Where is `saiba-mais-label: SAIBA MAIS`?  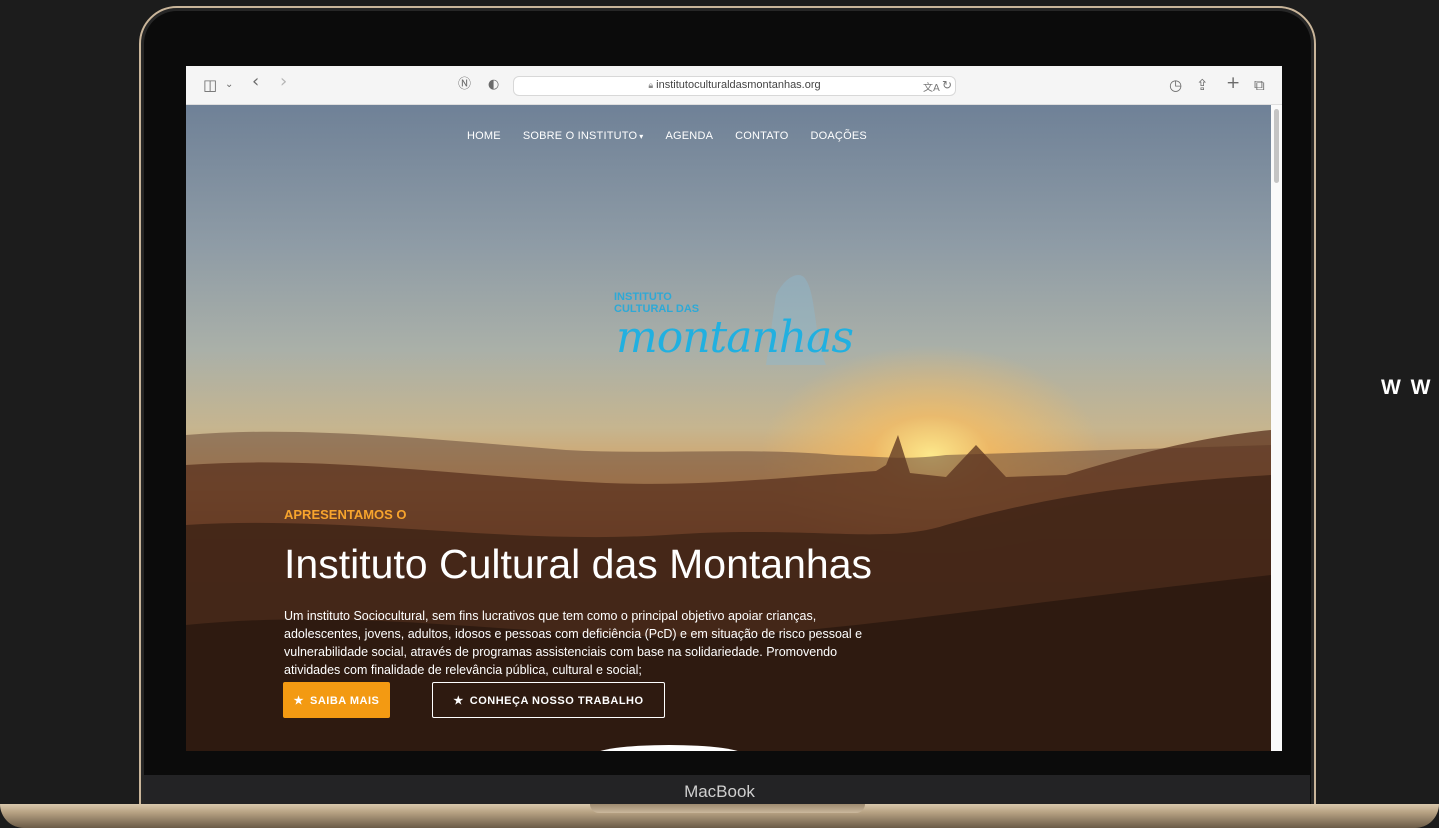
saiba-mais-label: SAIBA MAIS is located at coordinates (345, 700).